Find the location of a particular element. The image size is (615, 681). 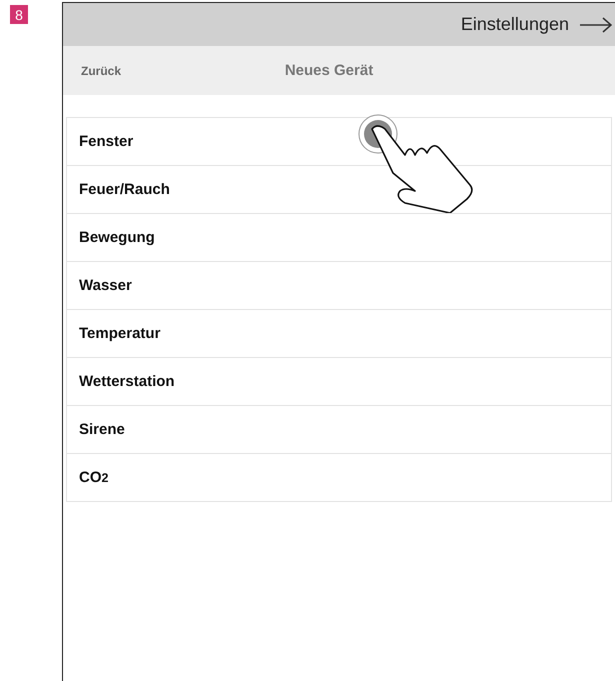

settings-link: Einstellungen is located at coordinates (536, 24).